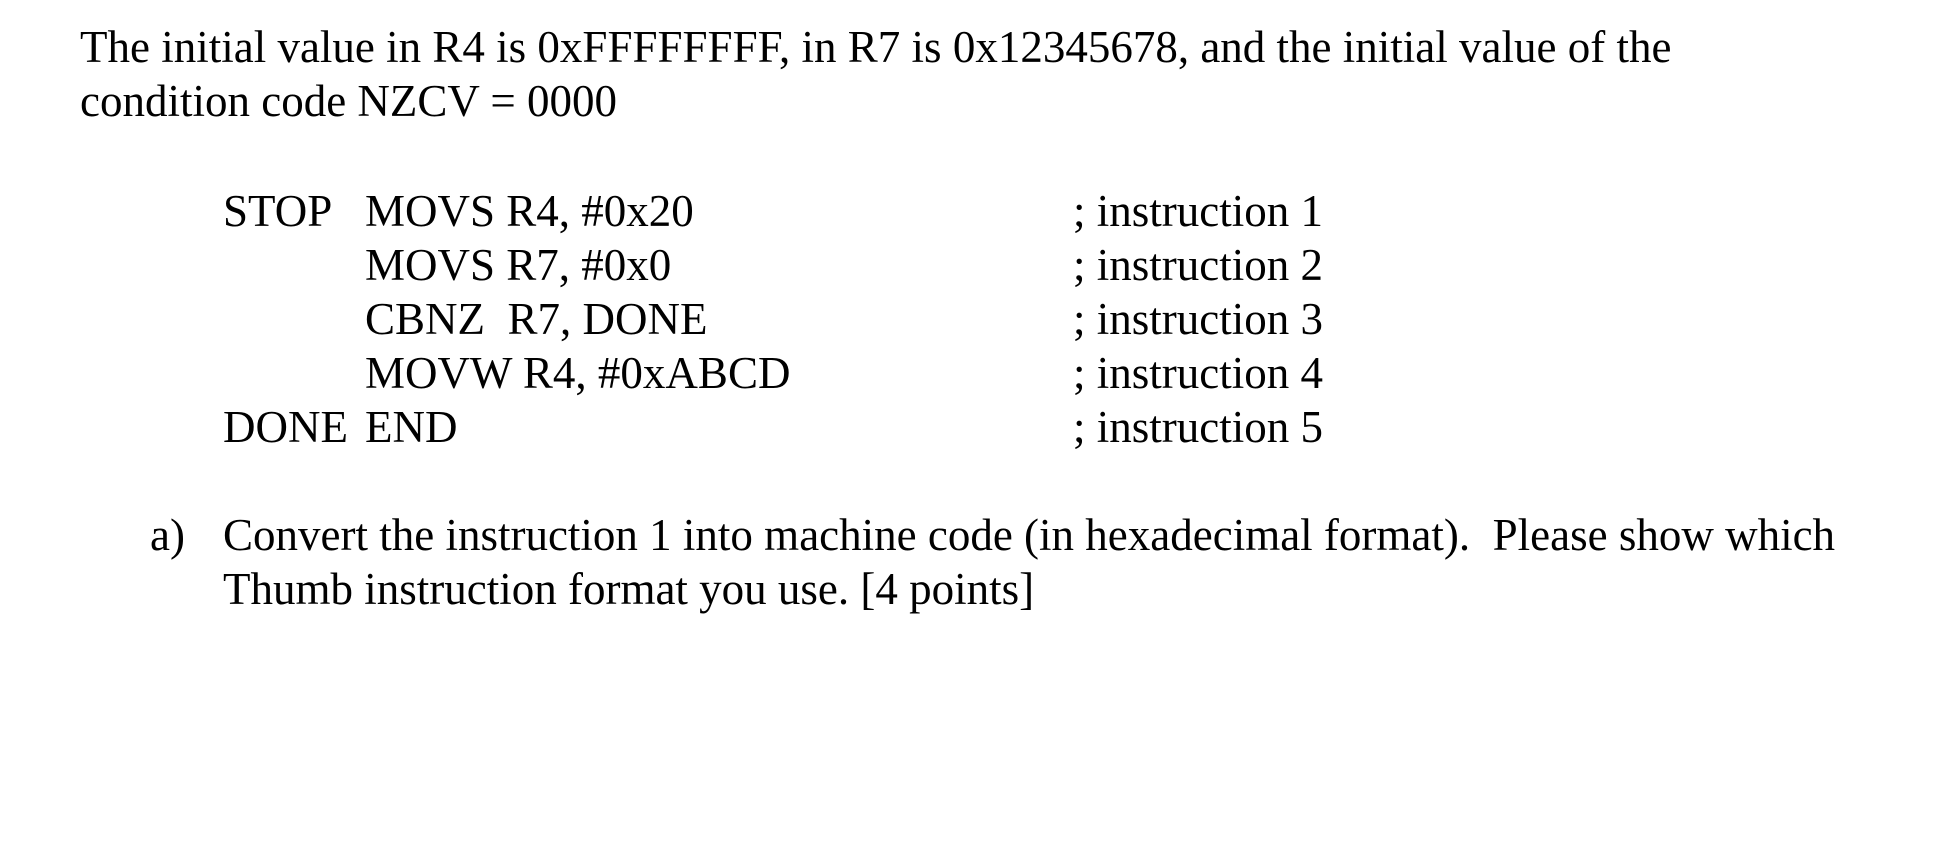  I want to click on code-instruction: MOVS R7, #0x0, so click(518, 265).